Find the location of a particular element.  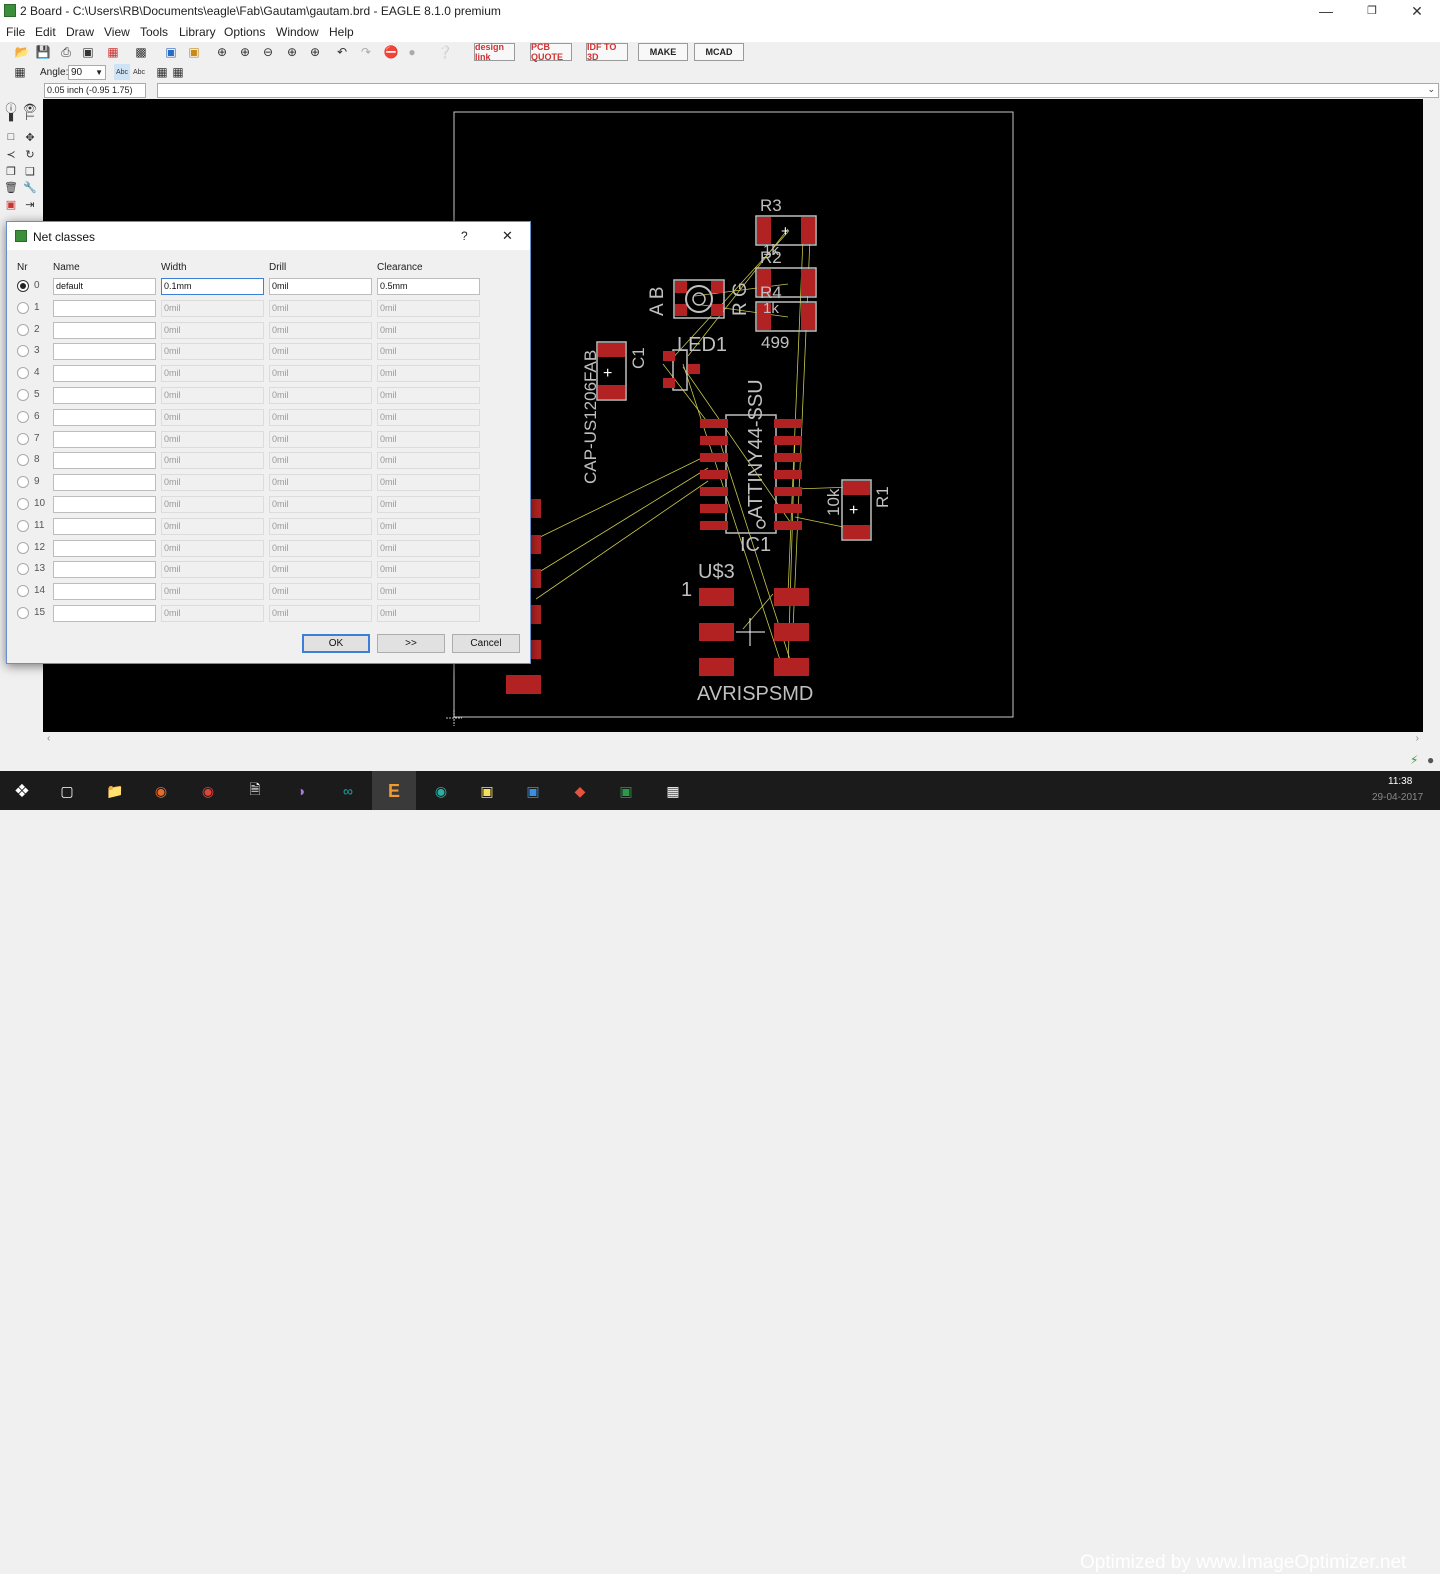

menu-view: View is located at coordinates (117, 32).